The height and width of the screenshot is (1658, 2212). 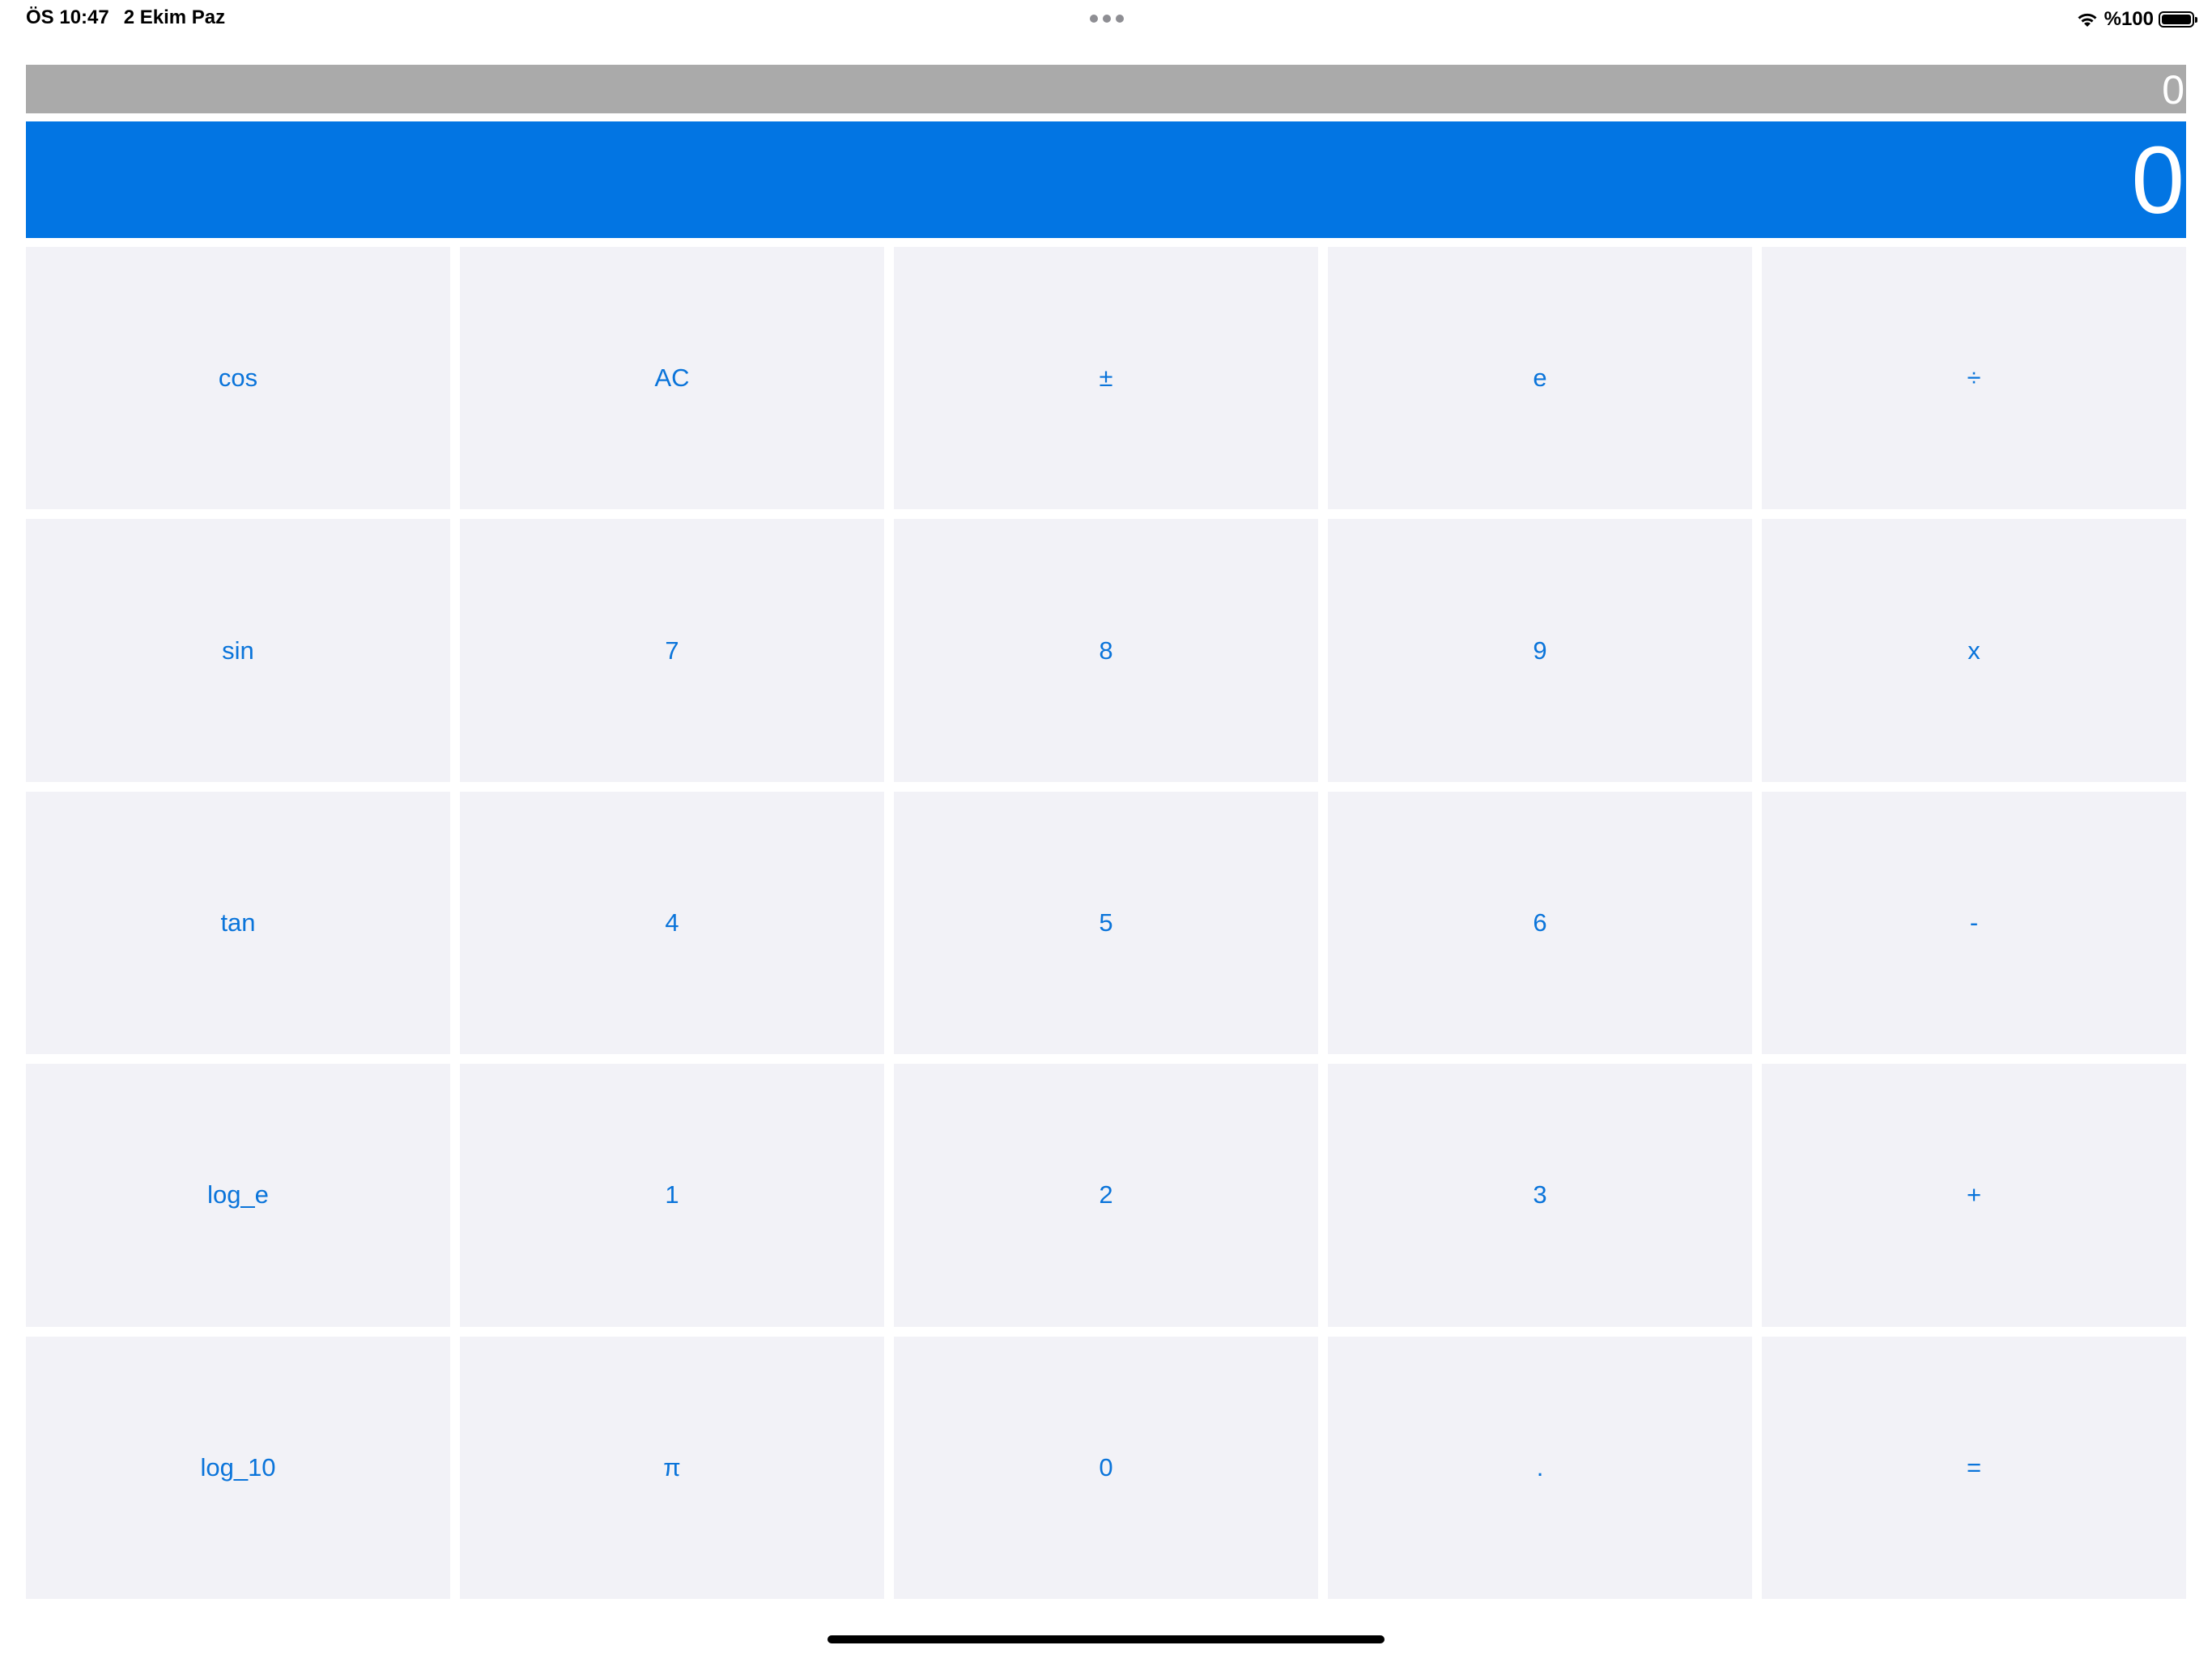 What do you see at coordinates (238, 923) in the screenshot?
I see `tan-button: tan` at bounding box center [238, 923].